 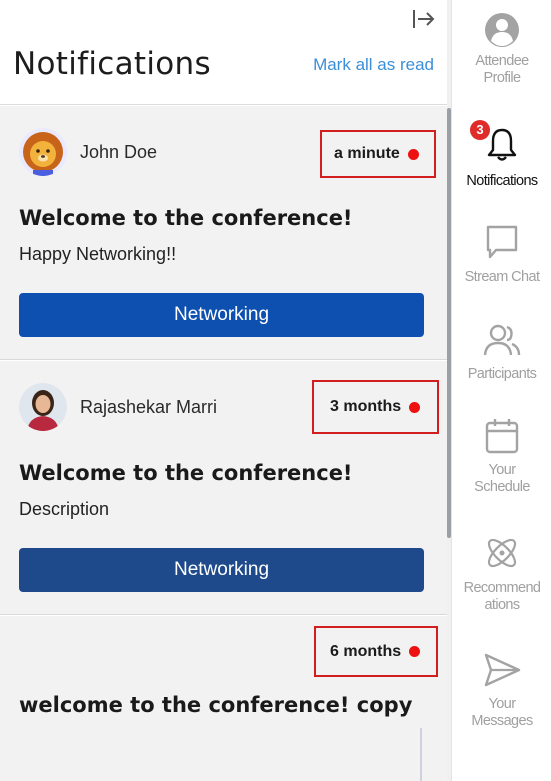 I want to click on timestamp: 3 months, so click(x=366, y=406).